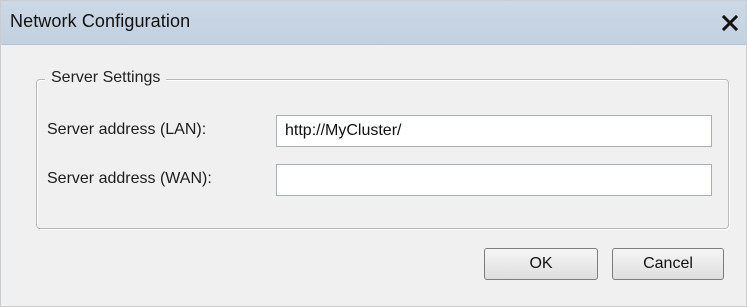 The width and height of the screenshot is (747, 307). I want to click on cancel-button: Cancel, so click(668, 264).